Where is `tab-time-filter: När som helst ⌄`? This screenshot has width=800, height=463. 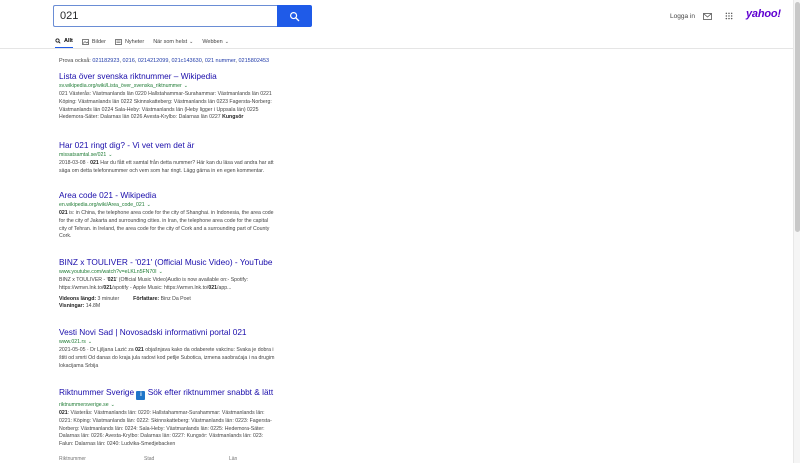
tab-time-filter: När som helst ⌄ is located at coordinates (173, 42).